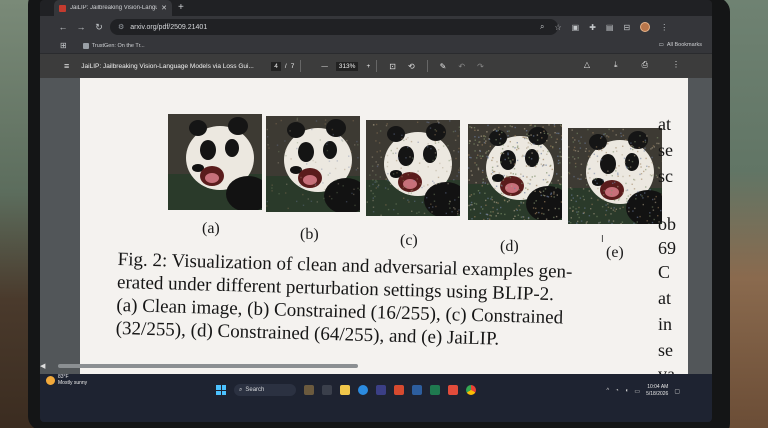 The height and width of the screenshot is (428, 768). I want to click on close-tab-icon: ✕, so click(164, 8).